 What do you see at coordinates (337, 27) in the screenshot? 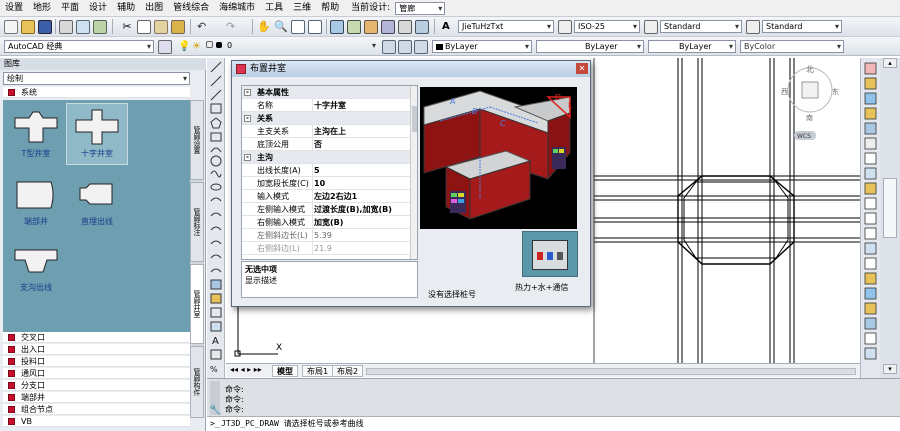
I see `properties-icon` at bounding box center [337, 27].